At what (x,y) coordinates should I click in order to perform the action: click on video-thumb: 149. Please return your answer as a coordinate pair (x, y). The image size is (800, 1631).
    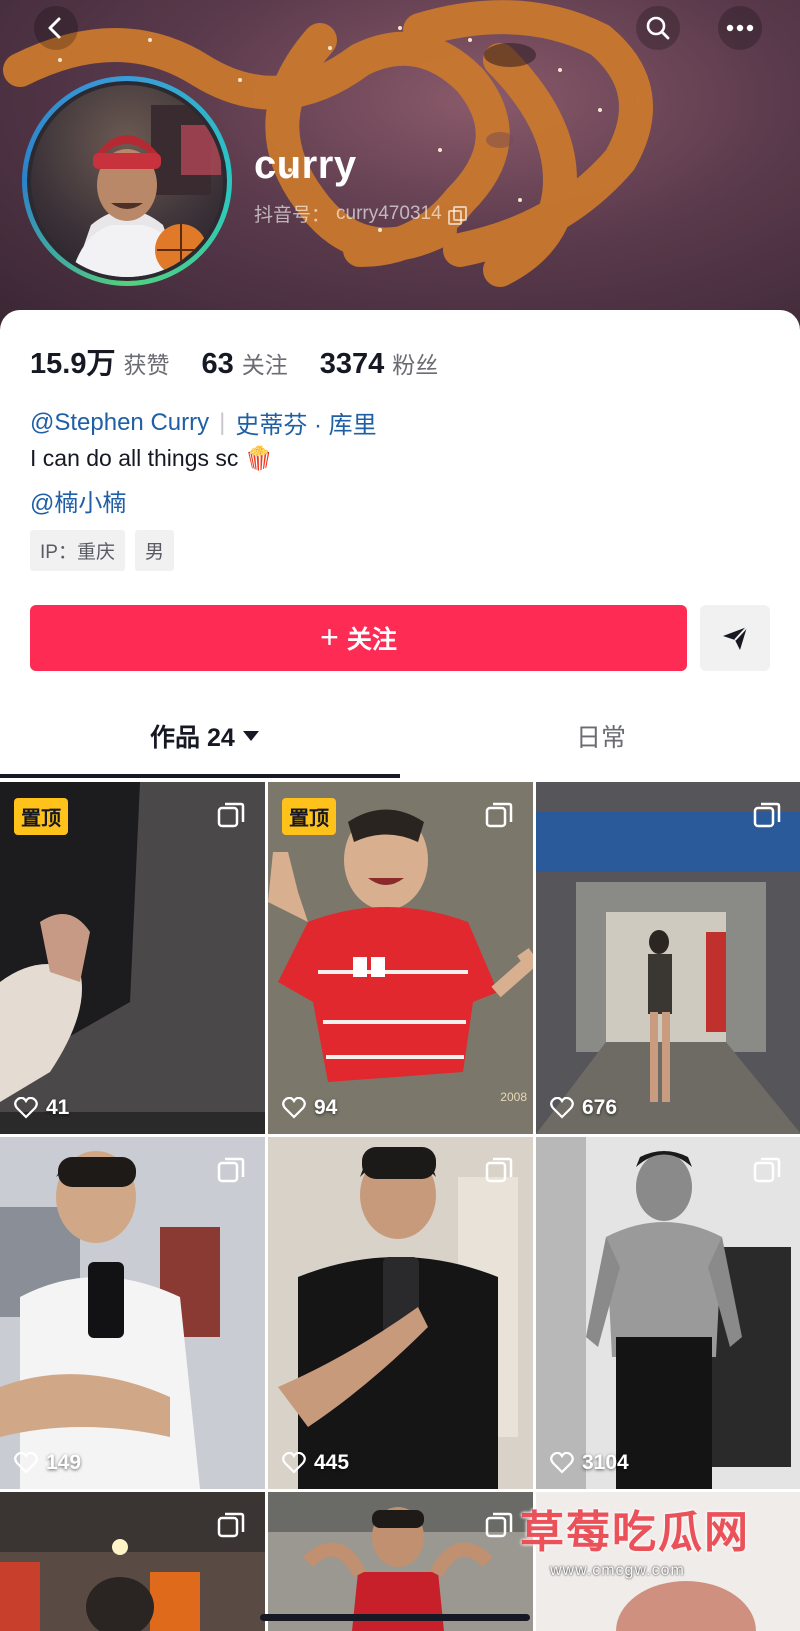
    Looking at the image, I should click on (132, 1313).